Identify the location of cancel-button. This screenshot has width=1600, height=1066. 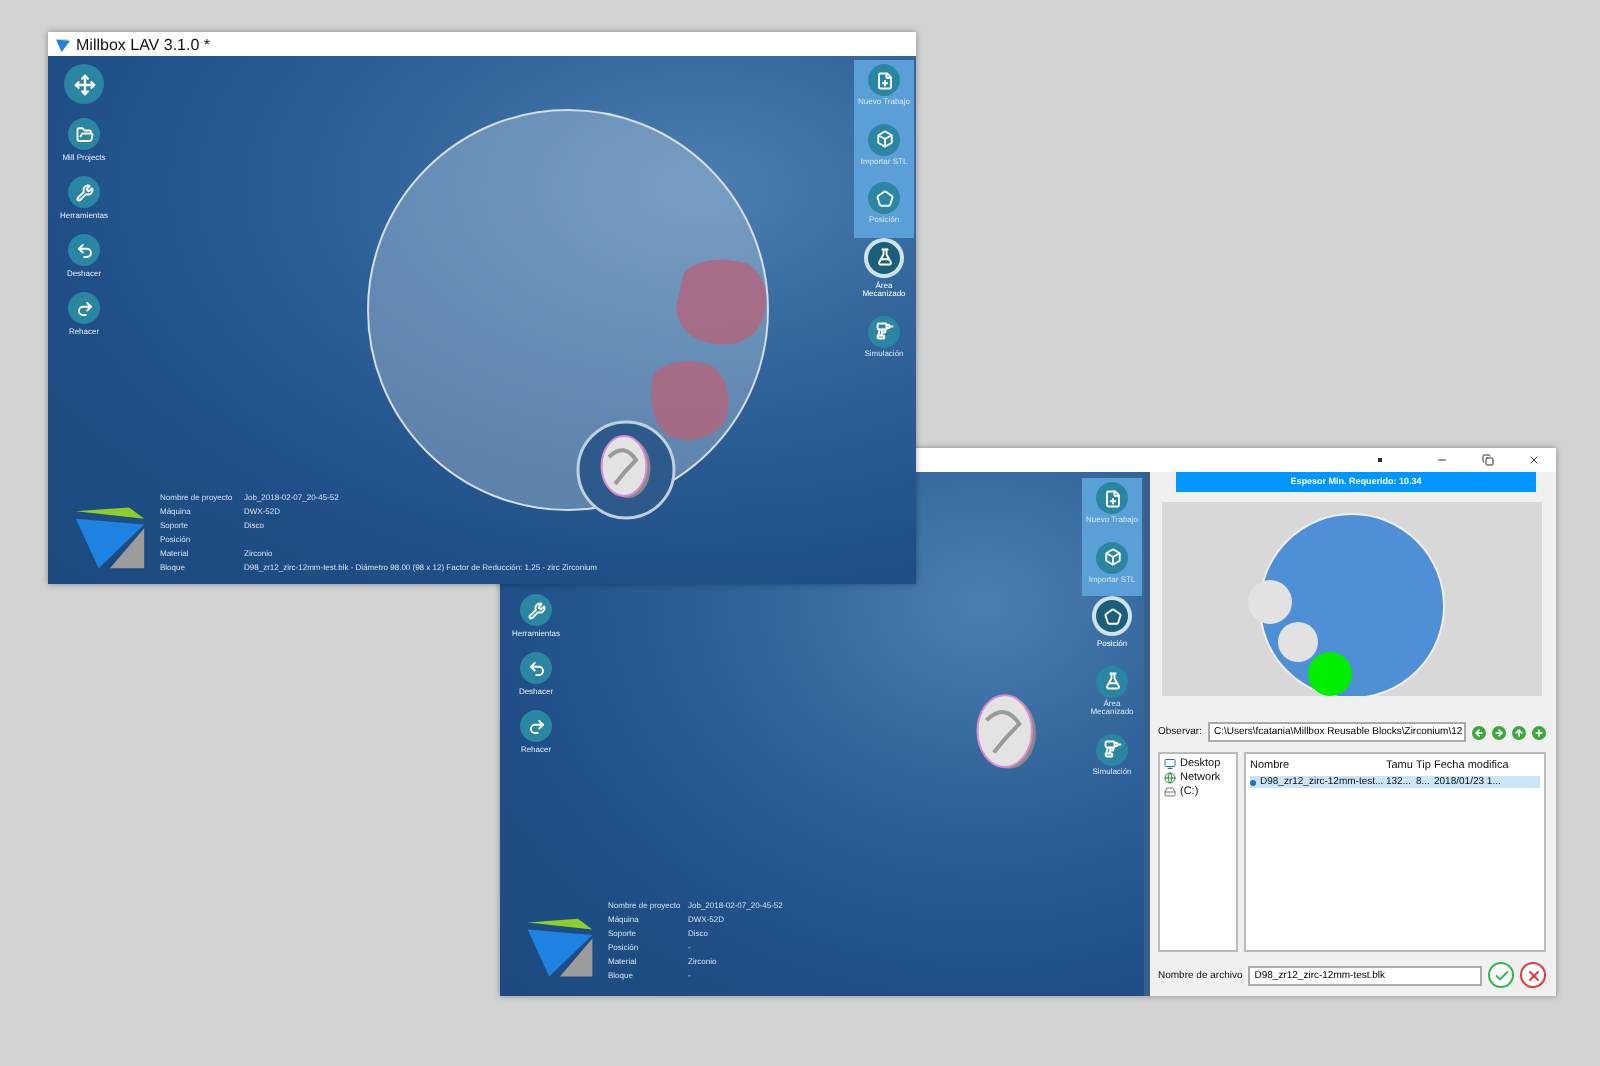
(1533, 975).